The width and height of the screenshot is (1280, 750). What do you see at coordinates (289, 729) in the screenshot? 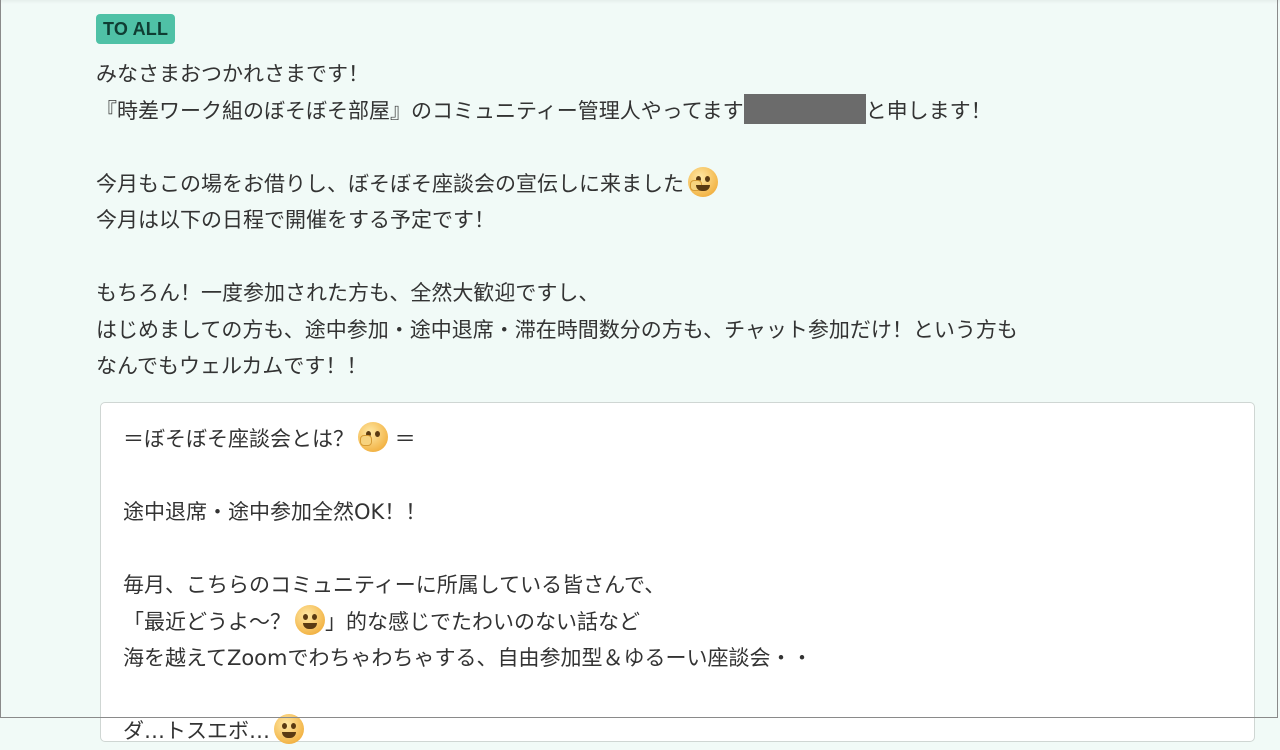
I see `smile-emoji-icon` at bounding box center [289, 729].